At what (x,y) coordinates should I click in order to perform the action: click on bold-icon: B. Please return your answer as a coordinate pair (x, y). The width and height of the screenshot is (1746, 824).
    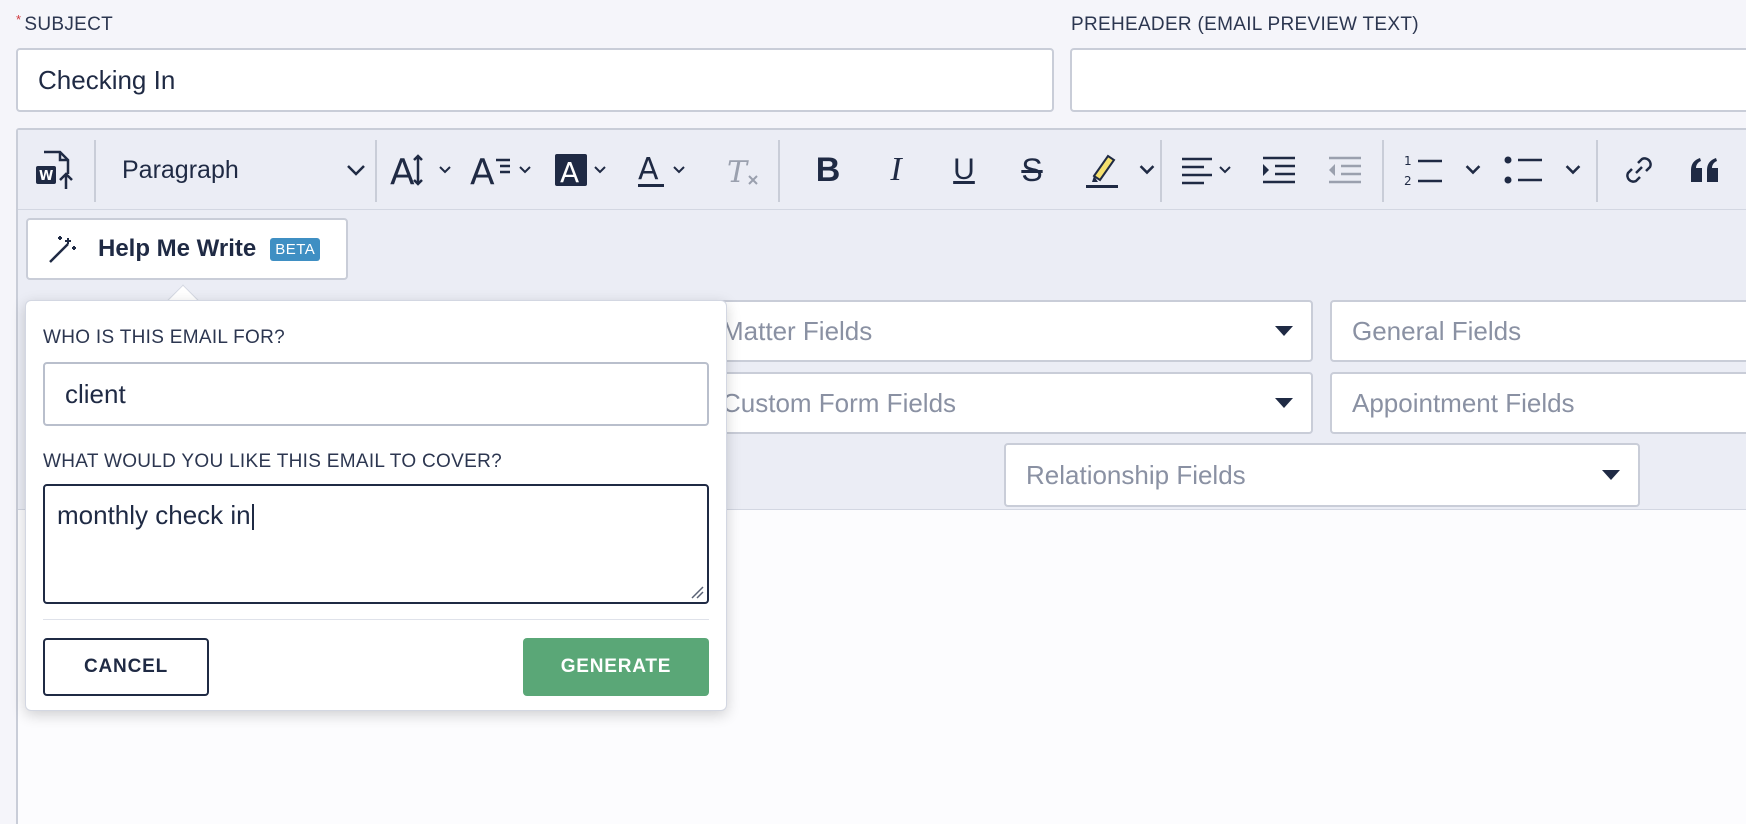
    Looking at the image, I should click on (828, 169).